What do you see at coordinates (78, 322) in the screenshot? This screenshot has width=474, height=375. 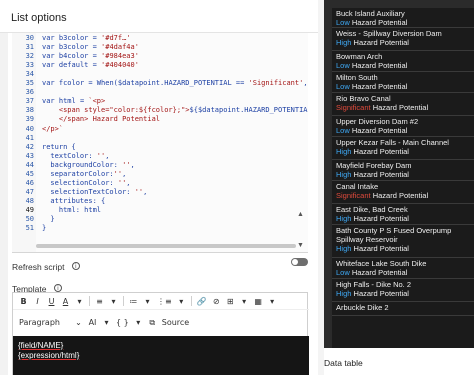 I see `chevron-down-icon: ⌄` at bounding box center [78, 322].